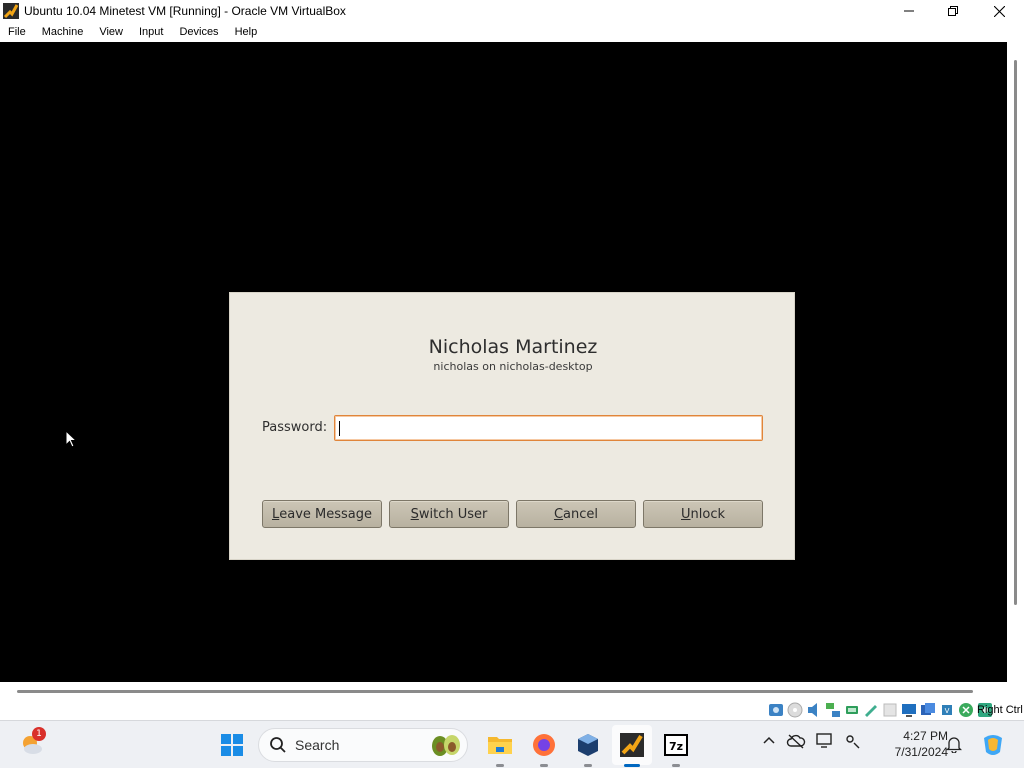  I want to click on cloud-icon, so click(796, 741).